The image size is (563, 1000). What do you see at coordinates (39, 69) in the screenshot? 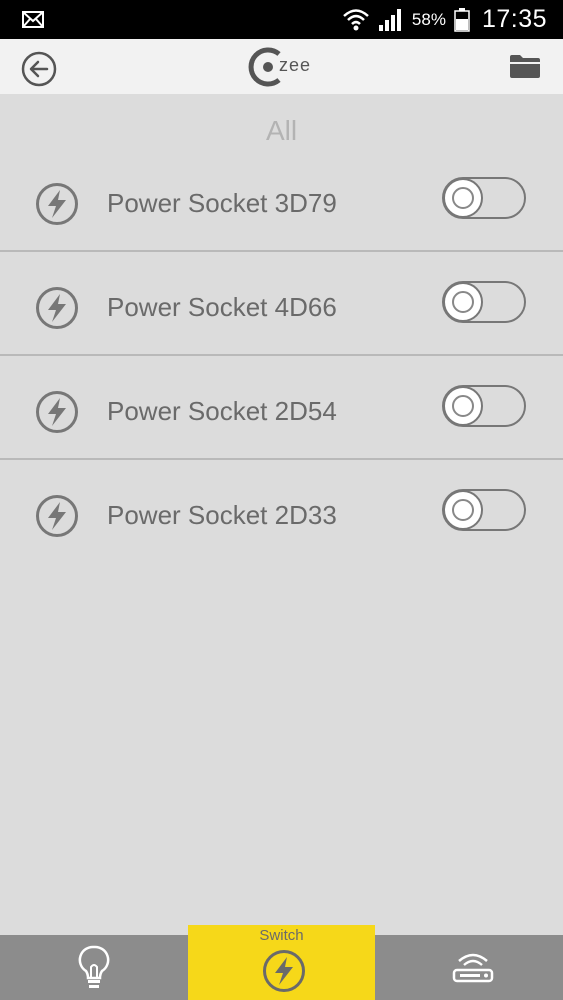
I see `back-button` at bounding box center [39, 69].